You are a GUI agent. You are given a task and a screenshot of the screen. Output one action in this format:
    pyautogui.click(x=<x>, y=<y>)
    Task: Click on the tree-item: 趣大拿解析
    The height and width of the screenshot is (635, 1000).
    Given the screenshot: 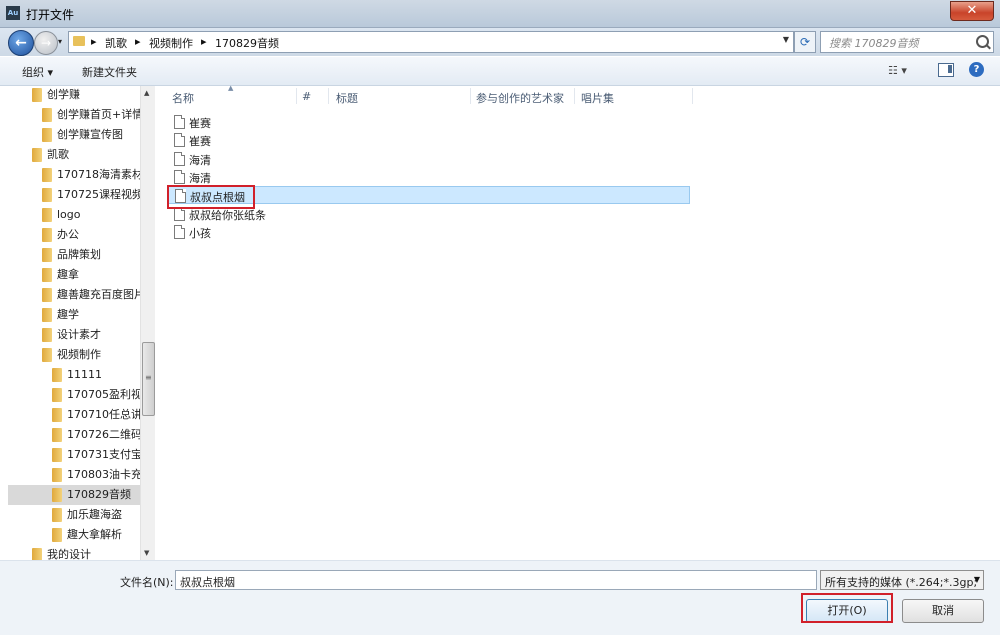 What is the action you would take?
    pyautogui.click(x=74, y=535)
    